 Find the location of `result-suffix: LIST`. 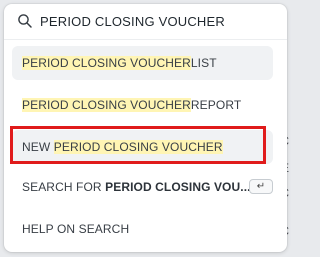

result-suffix: LIST is located at coordinates (203, 63).